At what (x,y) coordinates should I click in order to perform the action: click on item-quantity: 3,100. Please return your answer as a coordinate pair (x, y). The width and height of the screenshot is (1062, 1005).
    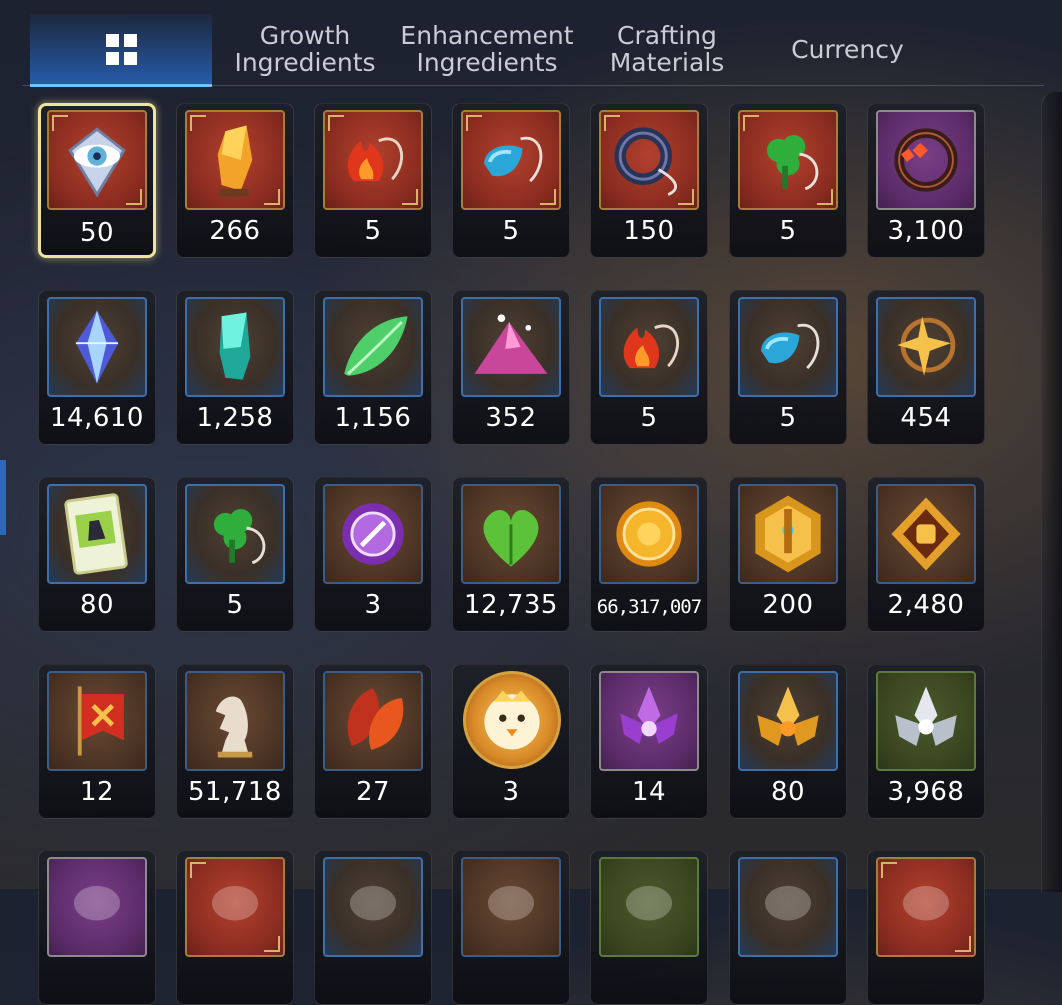
    Looking at the image, I should click on (926, 231).